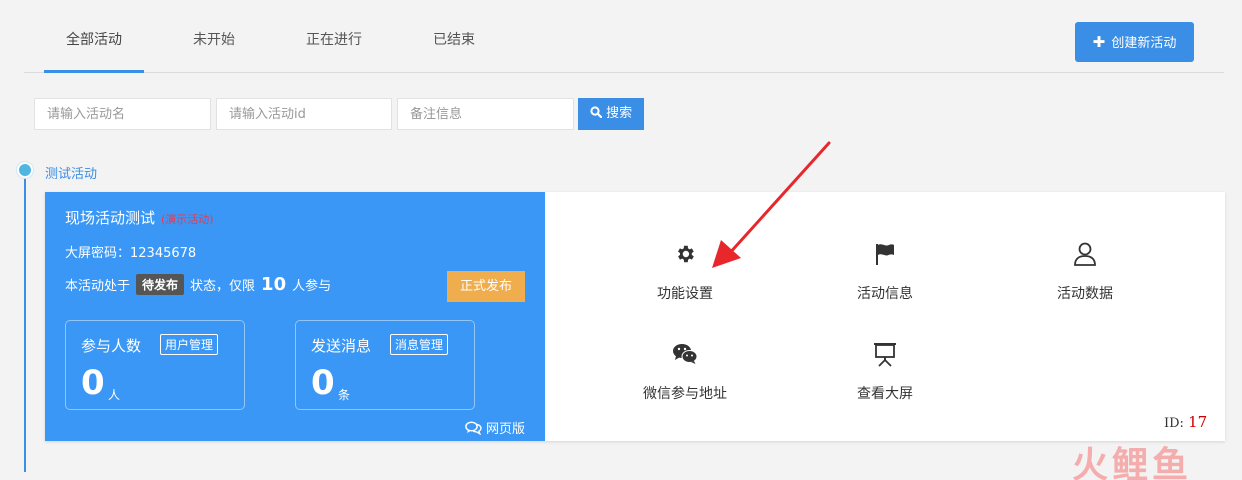 This screenshot has width=1242, height=480. I want to click on activity-title-row: 现场活动测试 (演示活动), so click(139, 217).